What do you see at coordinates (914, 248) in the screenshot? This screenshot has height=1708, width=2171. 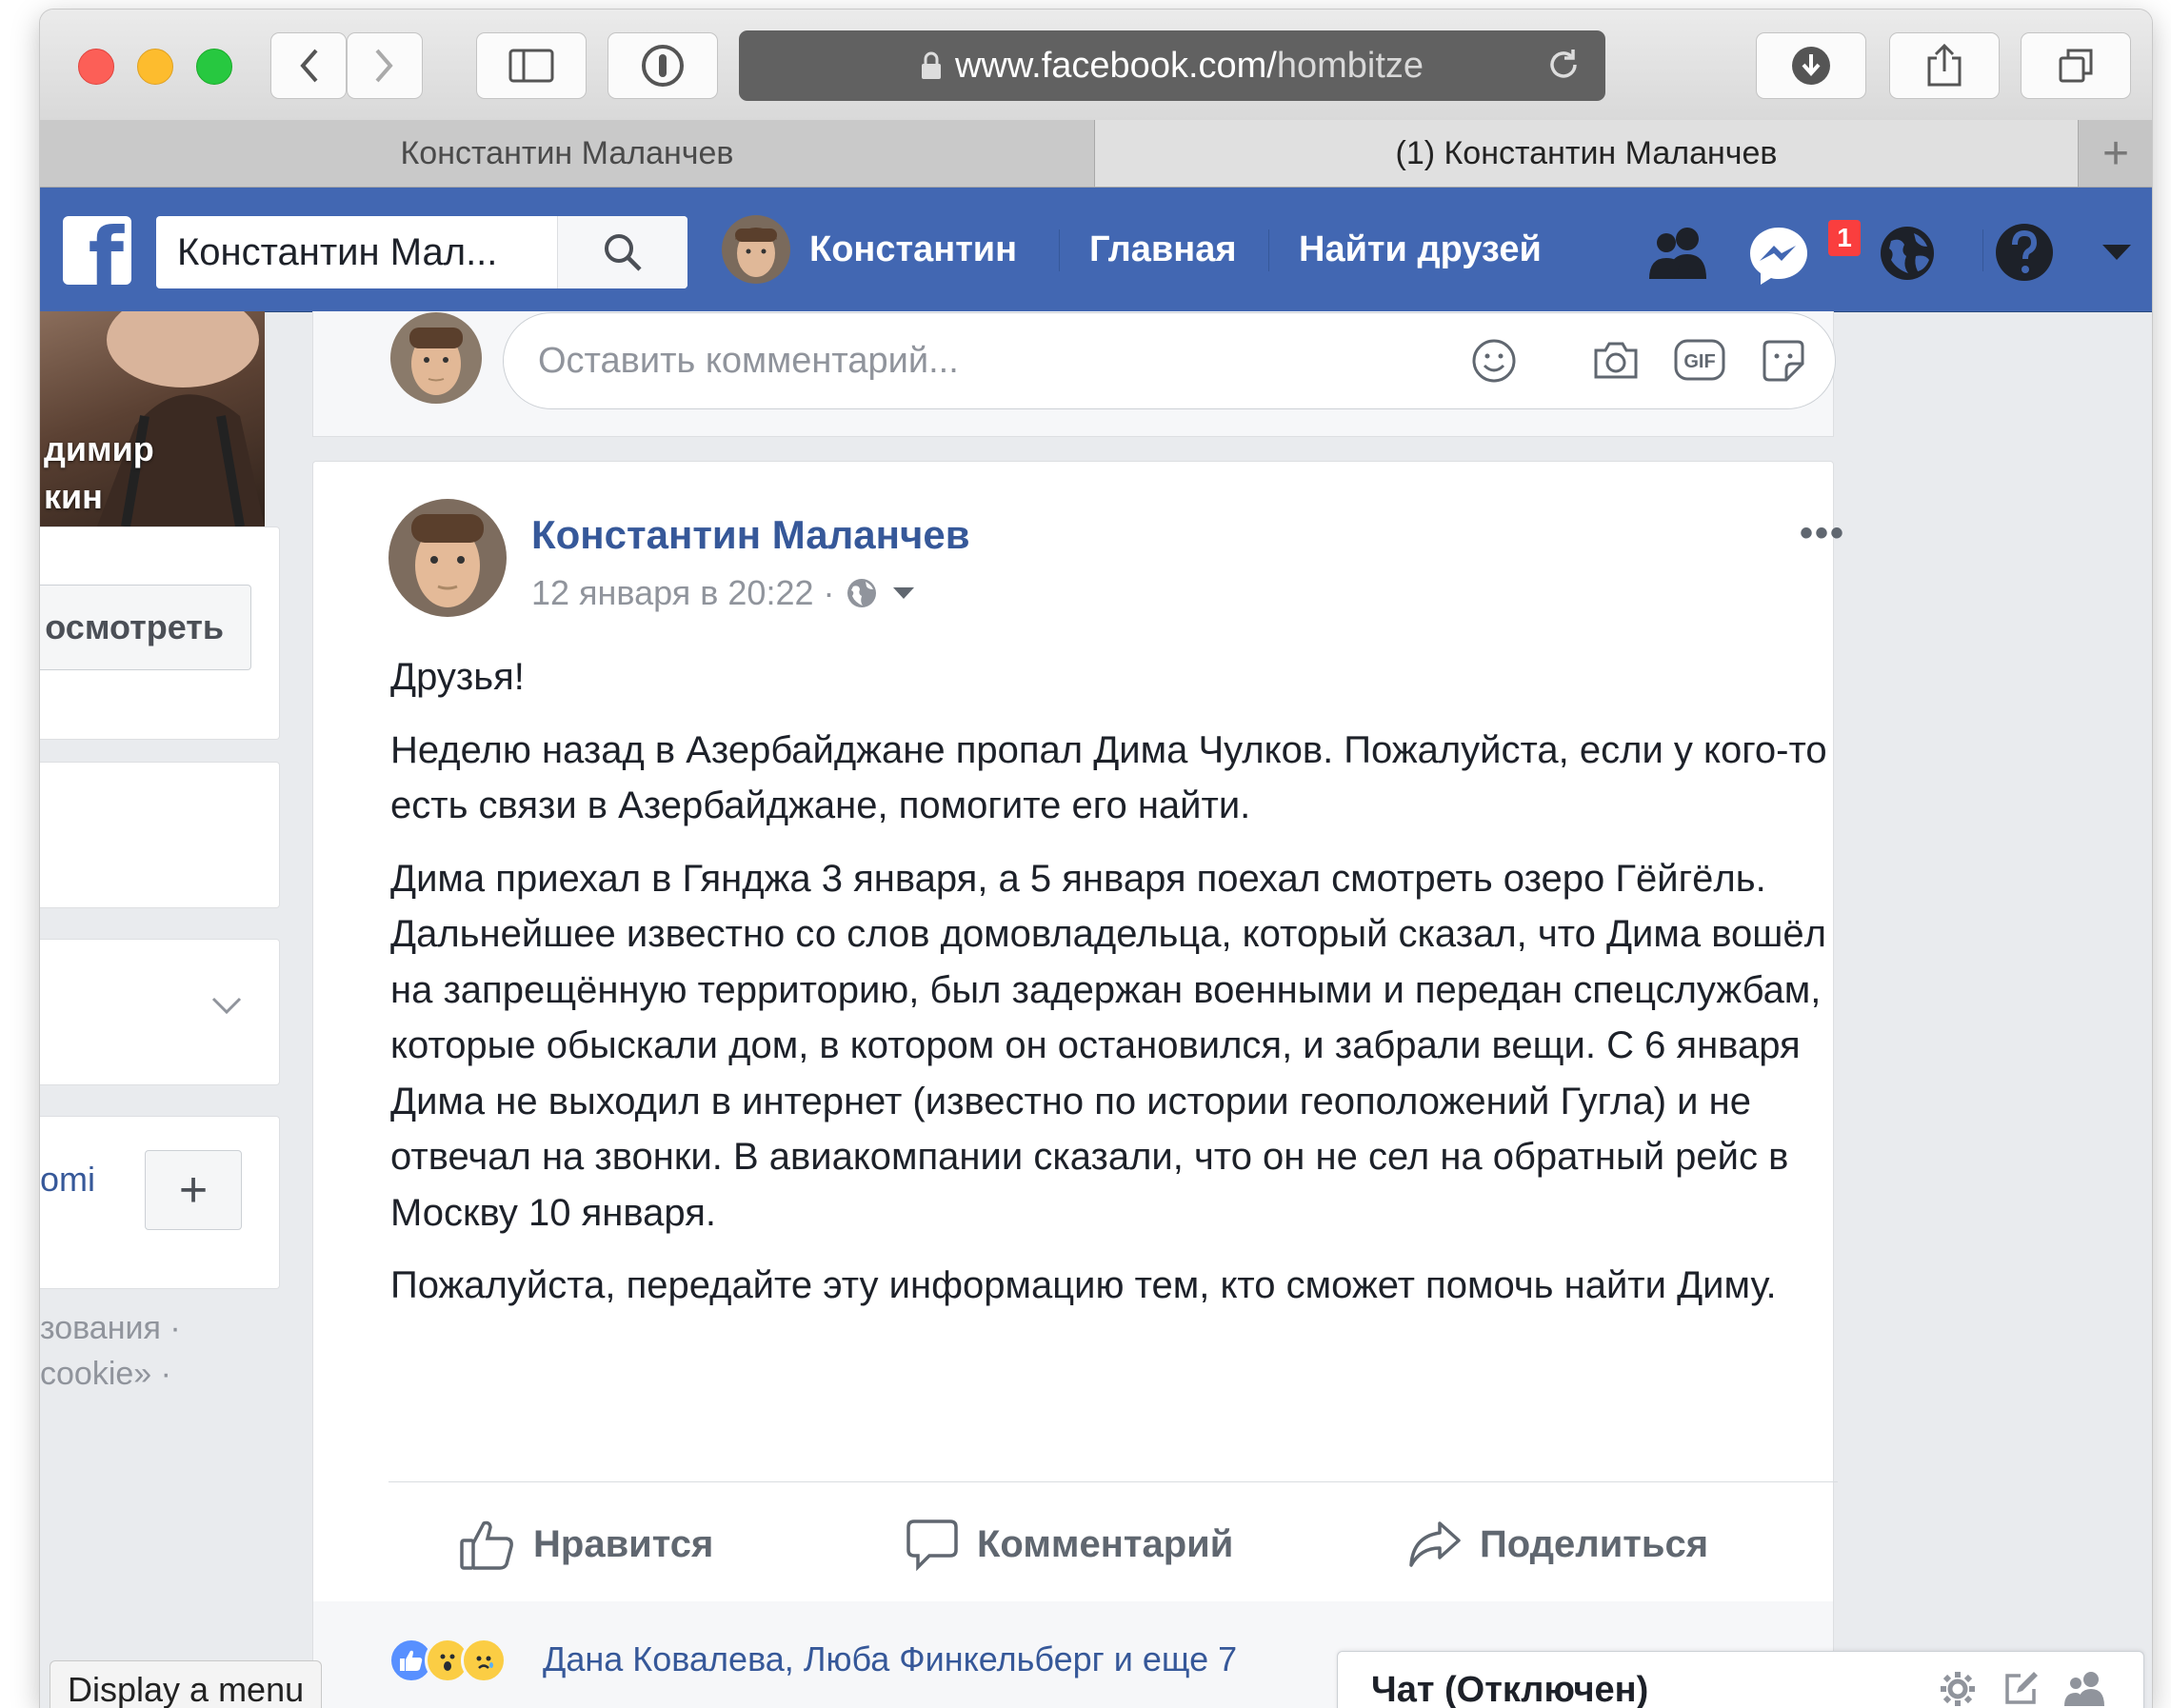 I see `nav-profile-label: Константин` at bounding box center [914, 248].